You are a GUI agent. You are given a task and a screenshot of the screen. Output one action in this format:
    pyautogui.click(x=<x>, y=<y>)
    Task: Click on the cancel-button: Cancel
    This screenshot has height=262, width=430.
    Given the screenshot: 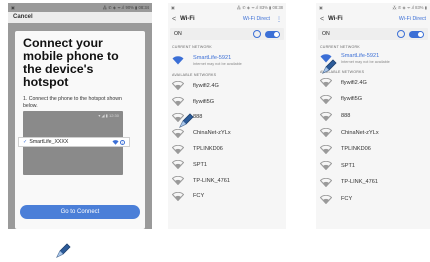 What is the action you would take?
    pyautogui.click(x=80, y=17)
    